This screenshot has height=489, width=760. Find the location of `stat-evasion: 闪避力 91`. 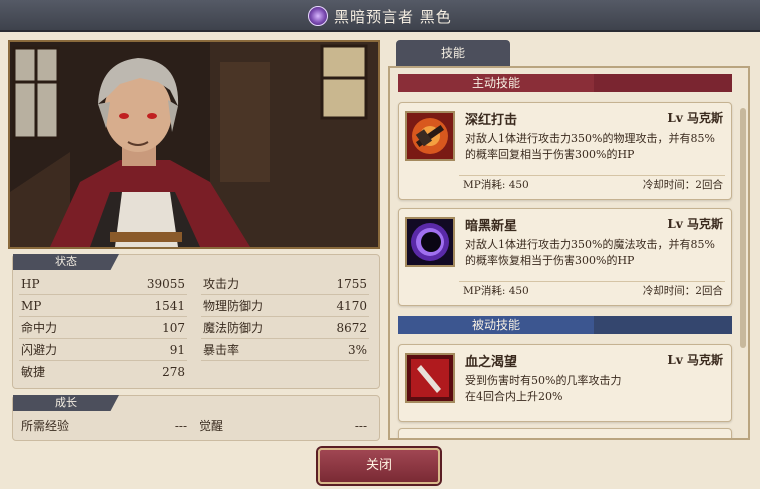

stat-evasion: 闪避力 91 is located at coordinates (103, 350).